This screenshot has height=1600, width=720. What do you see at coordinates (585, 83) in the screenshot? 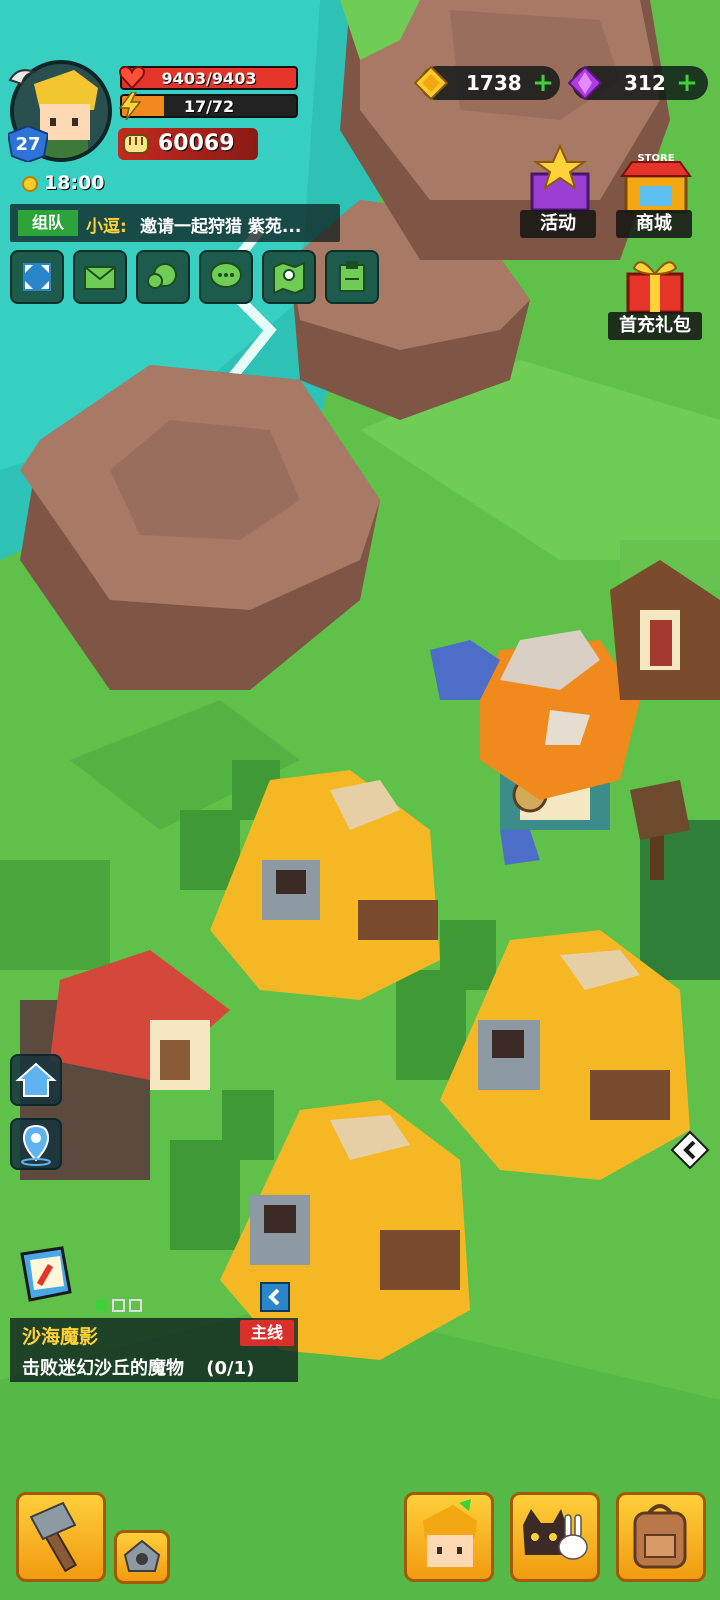
I see `gem-icon` at bounding box center [585, 83].